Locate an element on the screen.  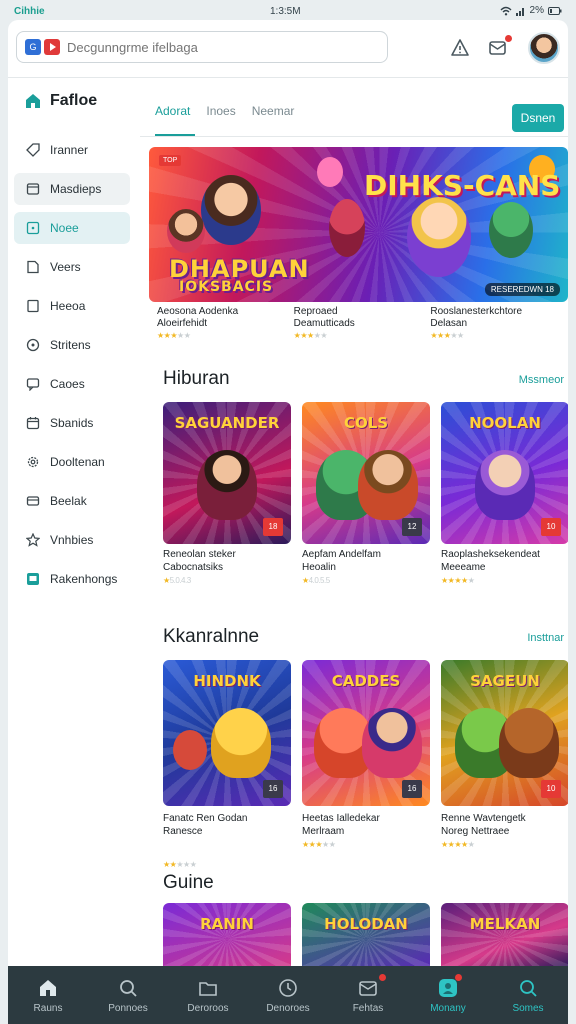
box-icon is located at coordinates (33, 189).